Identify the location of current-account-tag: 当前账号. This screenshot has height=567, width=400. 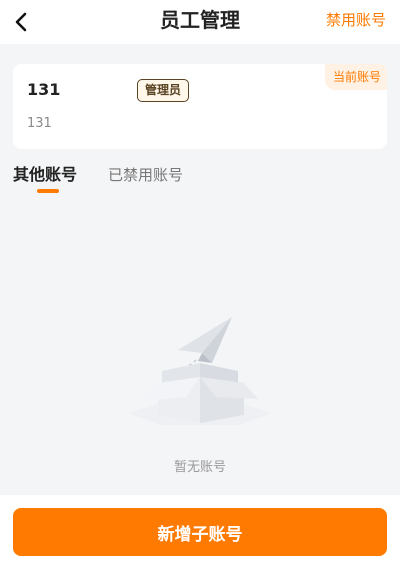
(355, 77).